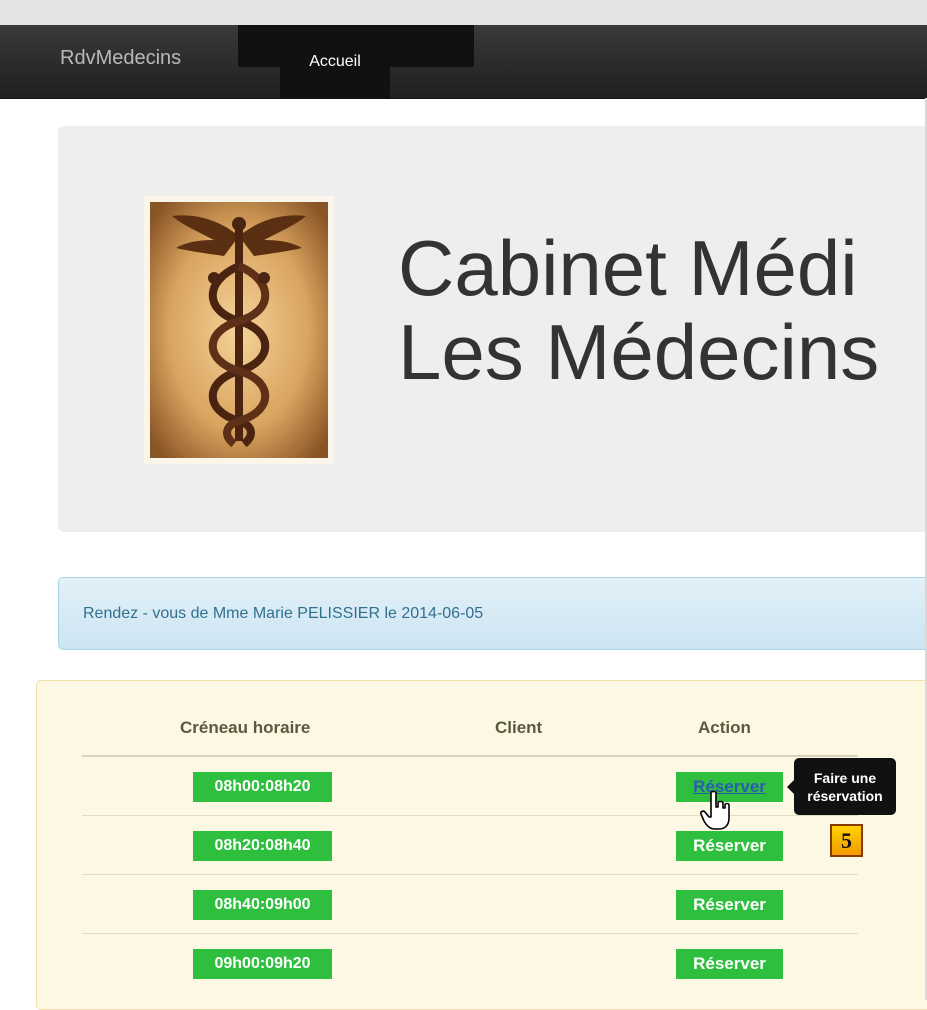 The width and height of the screenshot is (927, 1010). Describe the element at coordinates (463, 12) in the screenshot. I see `browser-top-strip` at that location.